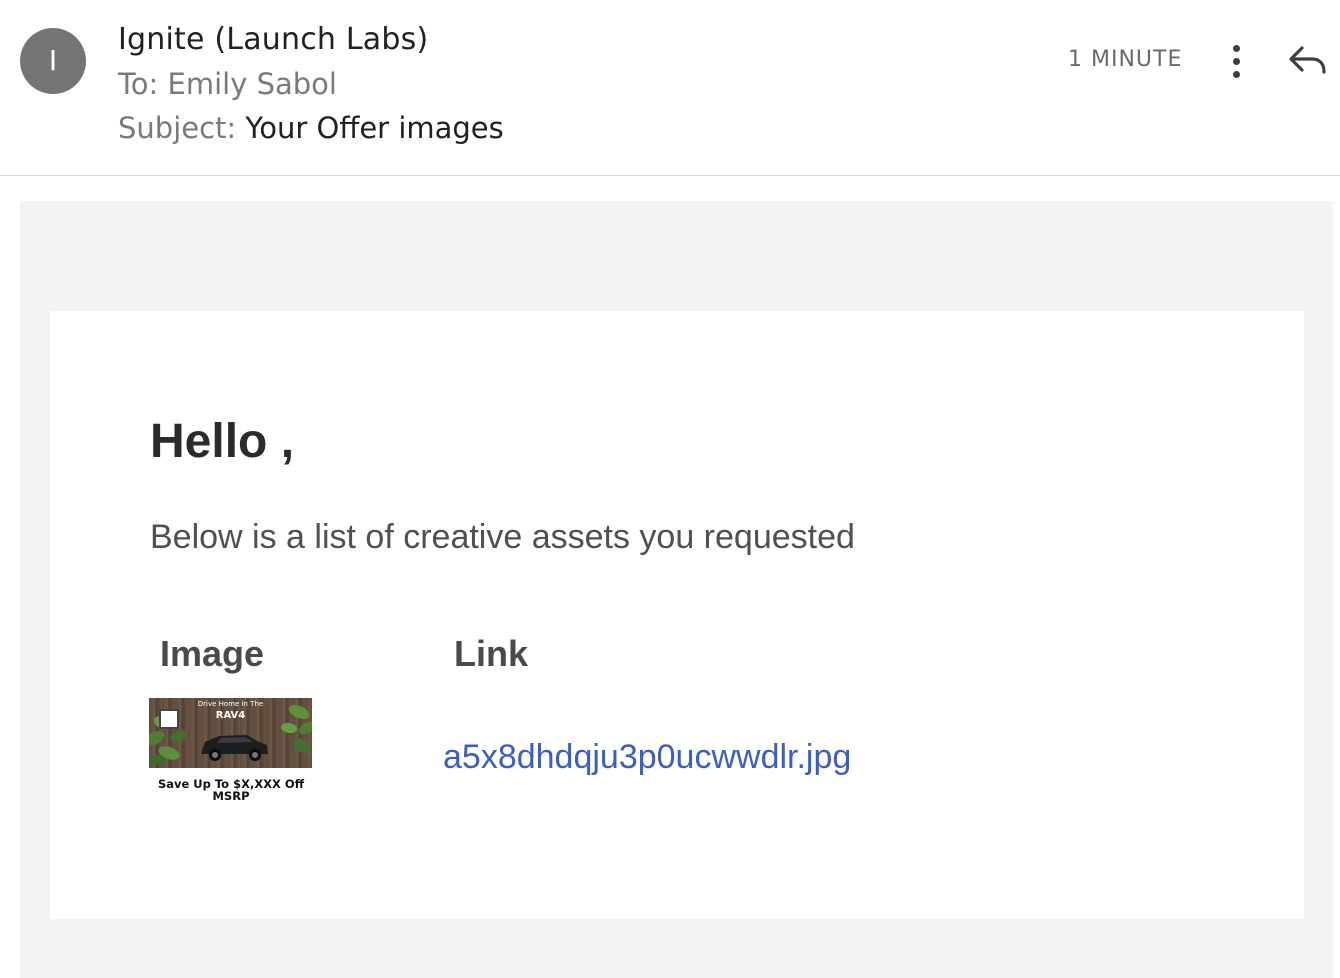 This screenshot has width=1340, height=978. Describe the element at coordinates (53, 61) in the screenshot. I see `sender-avatar: I` at that location.